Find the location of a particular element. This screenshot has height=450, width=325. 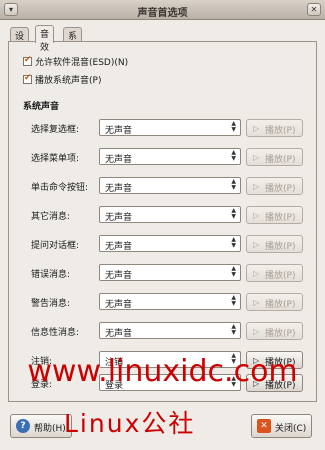

tab-sound-effects: 音效 is located at coordinates (45, 39).